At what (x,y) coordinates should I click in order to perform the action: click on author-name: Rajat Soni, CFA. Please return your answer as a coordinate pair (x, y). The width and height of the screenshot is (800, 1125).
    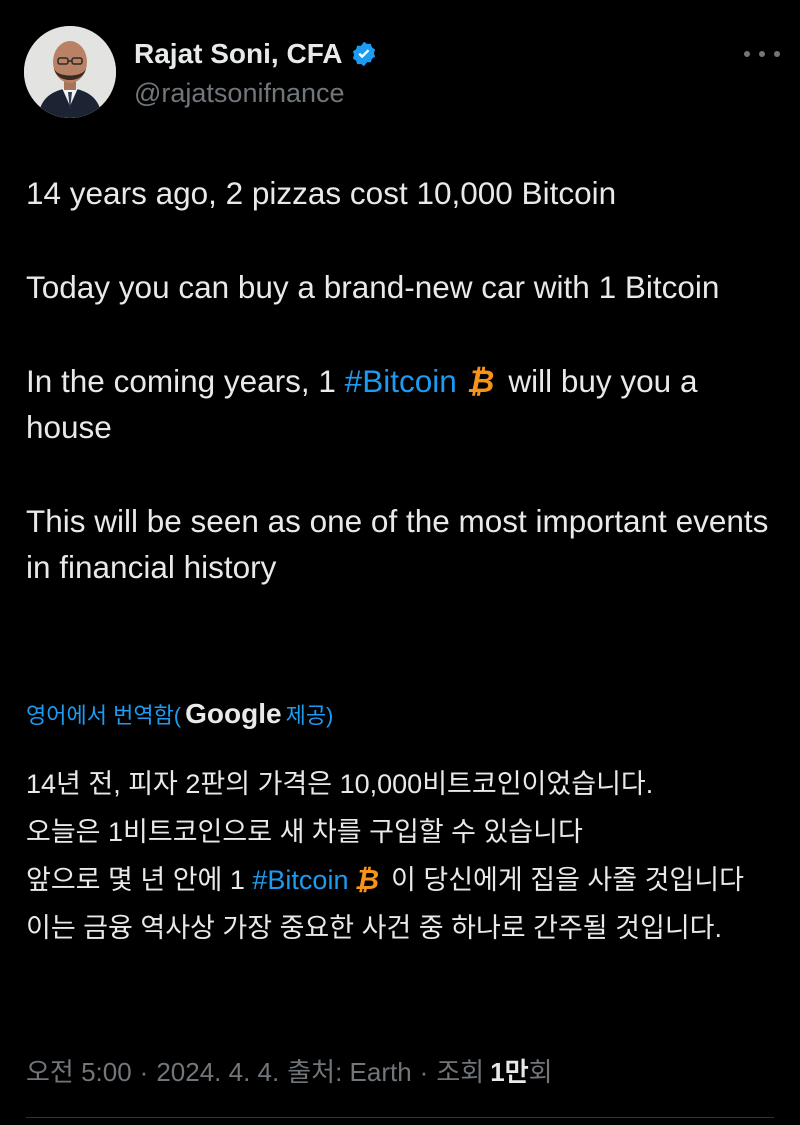
    Looking at the image, I should click on (238, 54).